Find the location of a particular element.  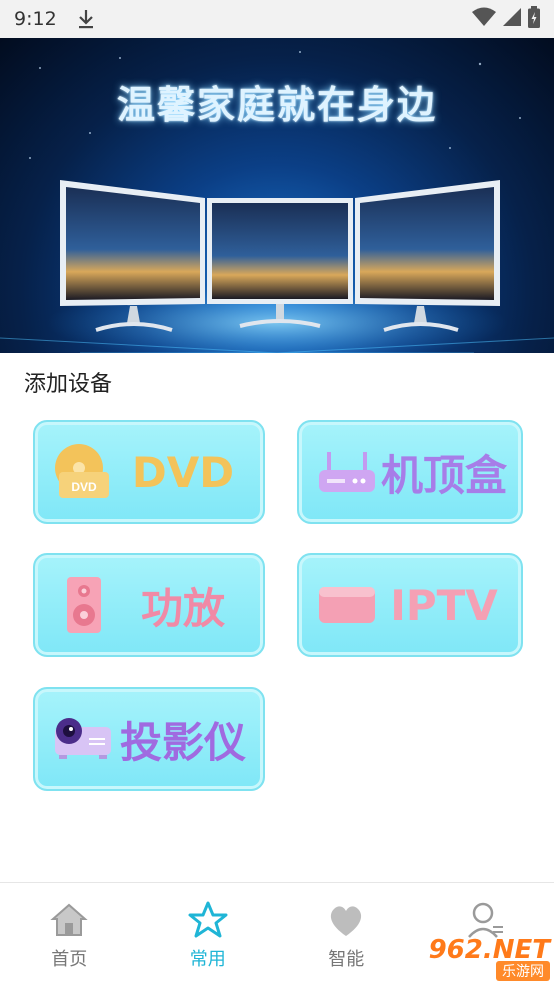

tab-smart: 智能 is located at coordinates (346, 933).